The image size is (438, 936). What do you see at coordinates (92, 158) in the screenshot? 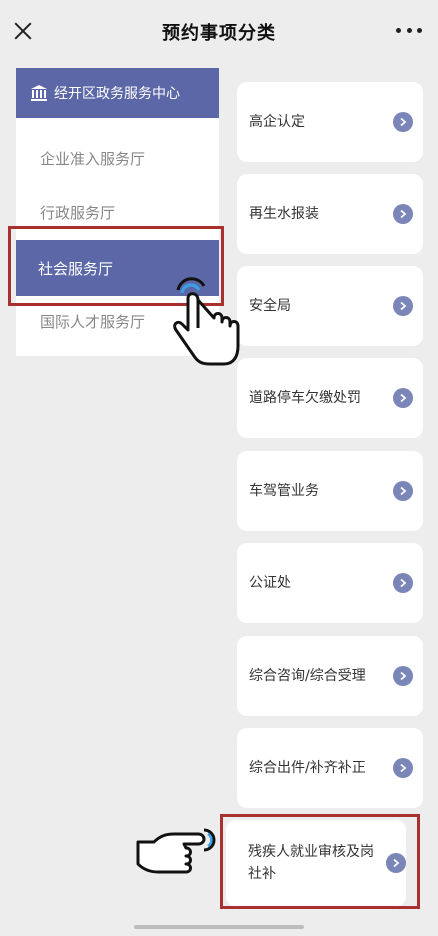
I see `sidebar-item-enterprise: 企业准入服务厅` at bounding box center [92, 158].